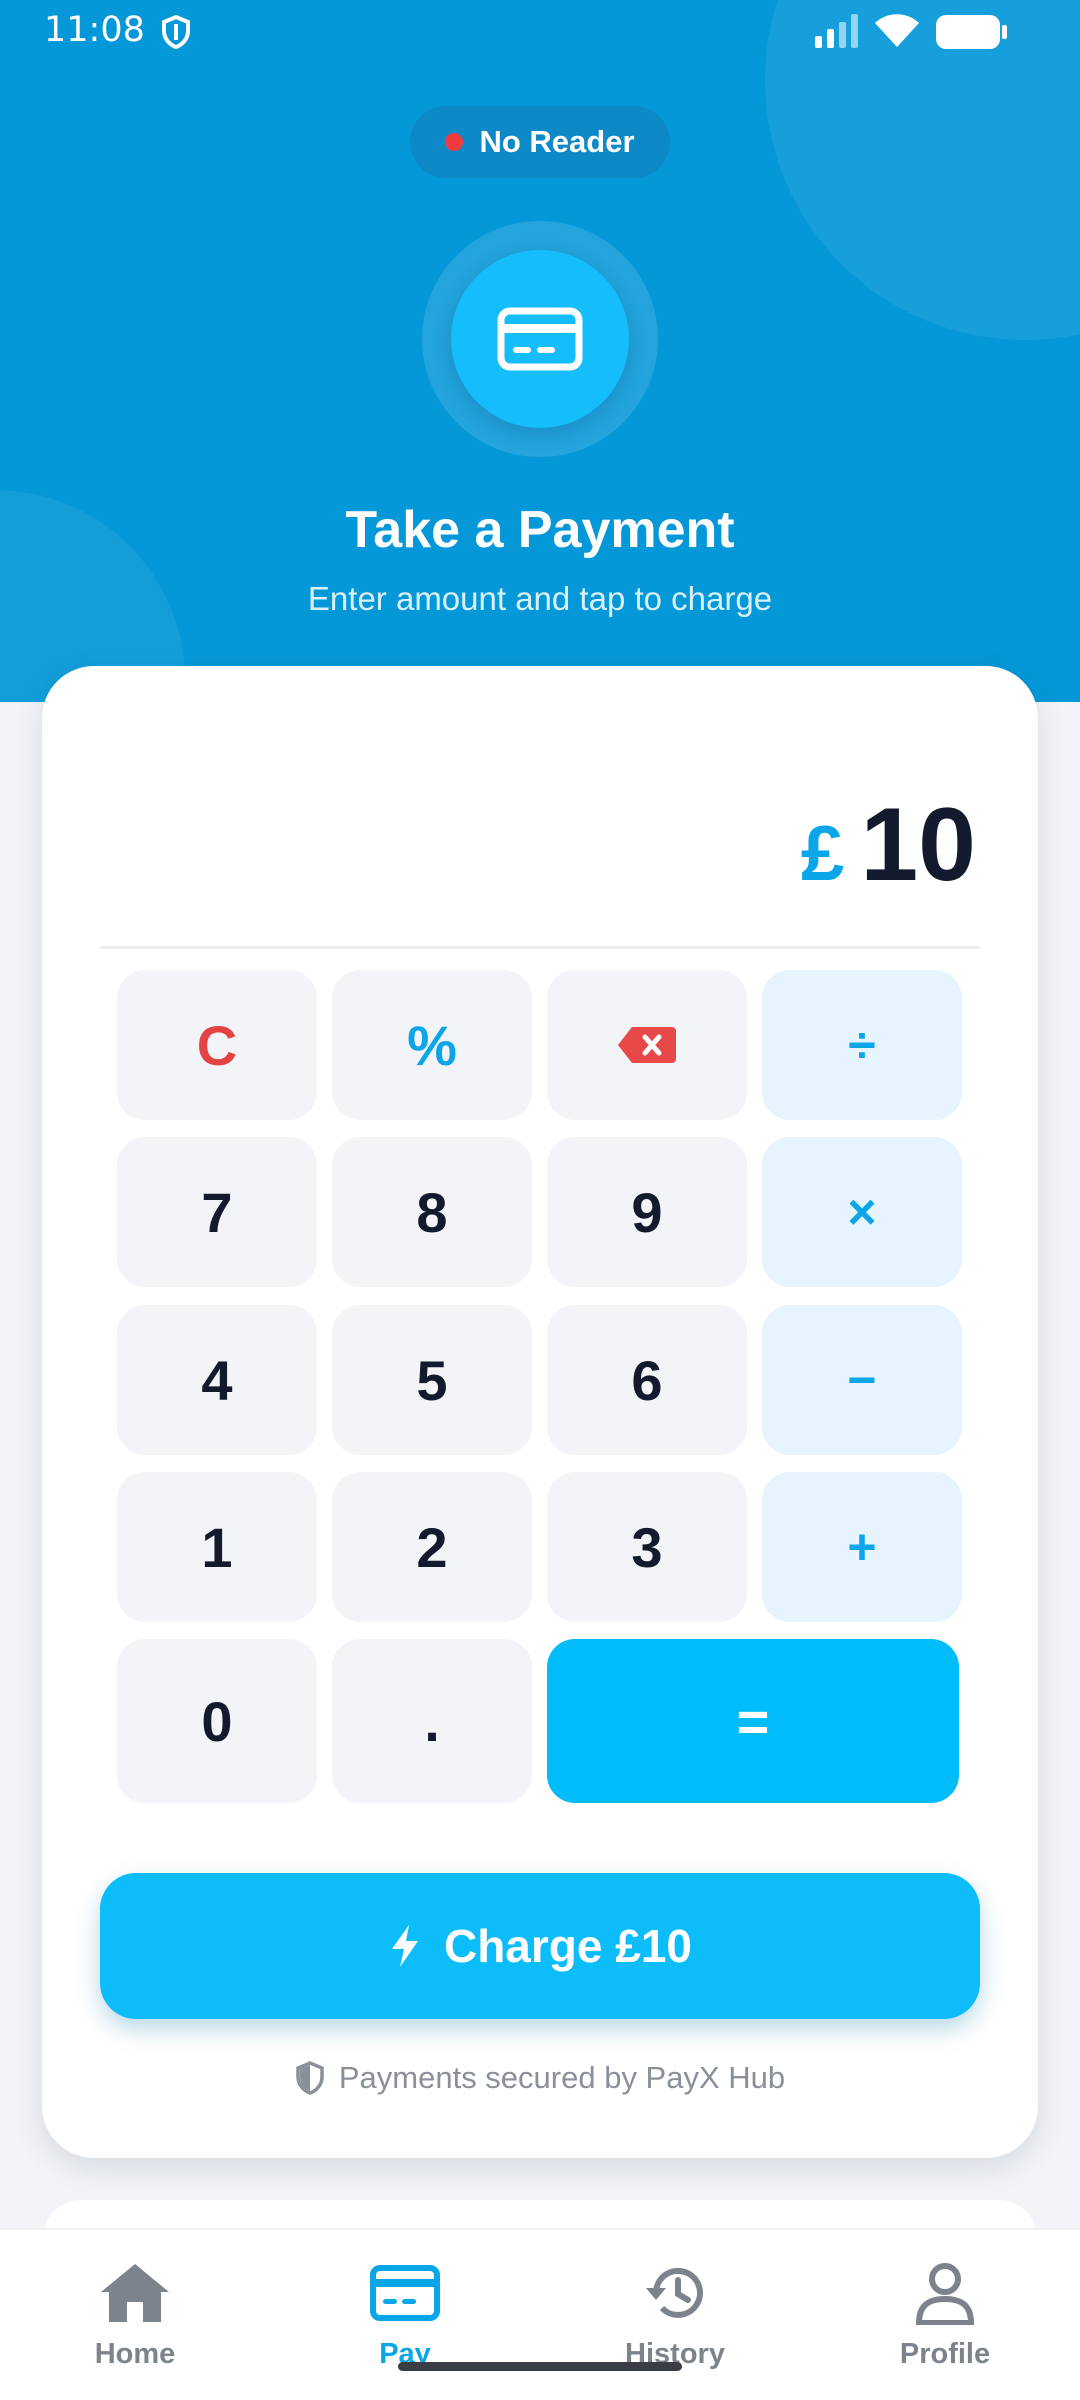 The image size is (1080, 2400). I want to click on digit-2-key: 2, so click(432, 1547).